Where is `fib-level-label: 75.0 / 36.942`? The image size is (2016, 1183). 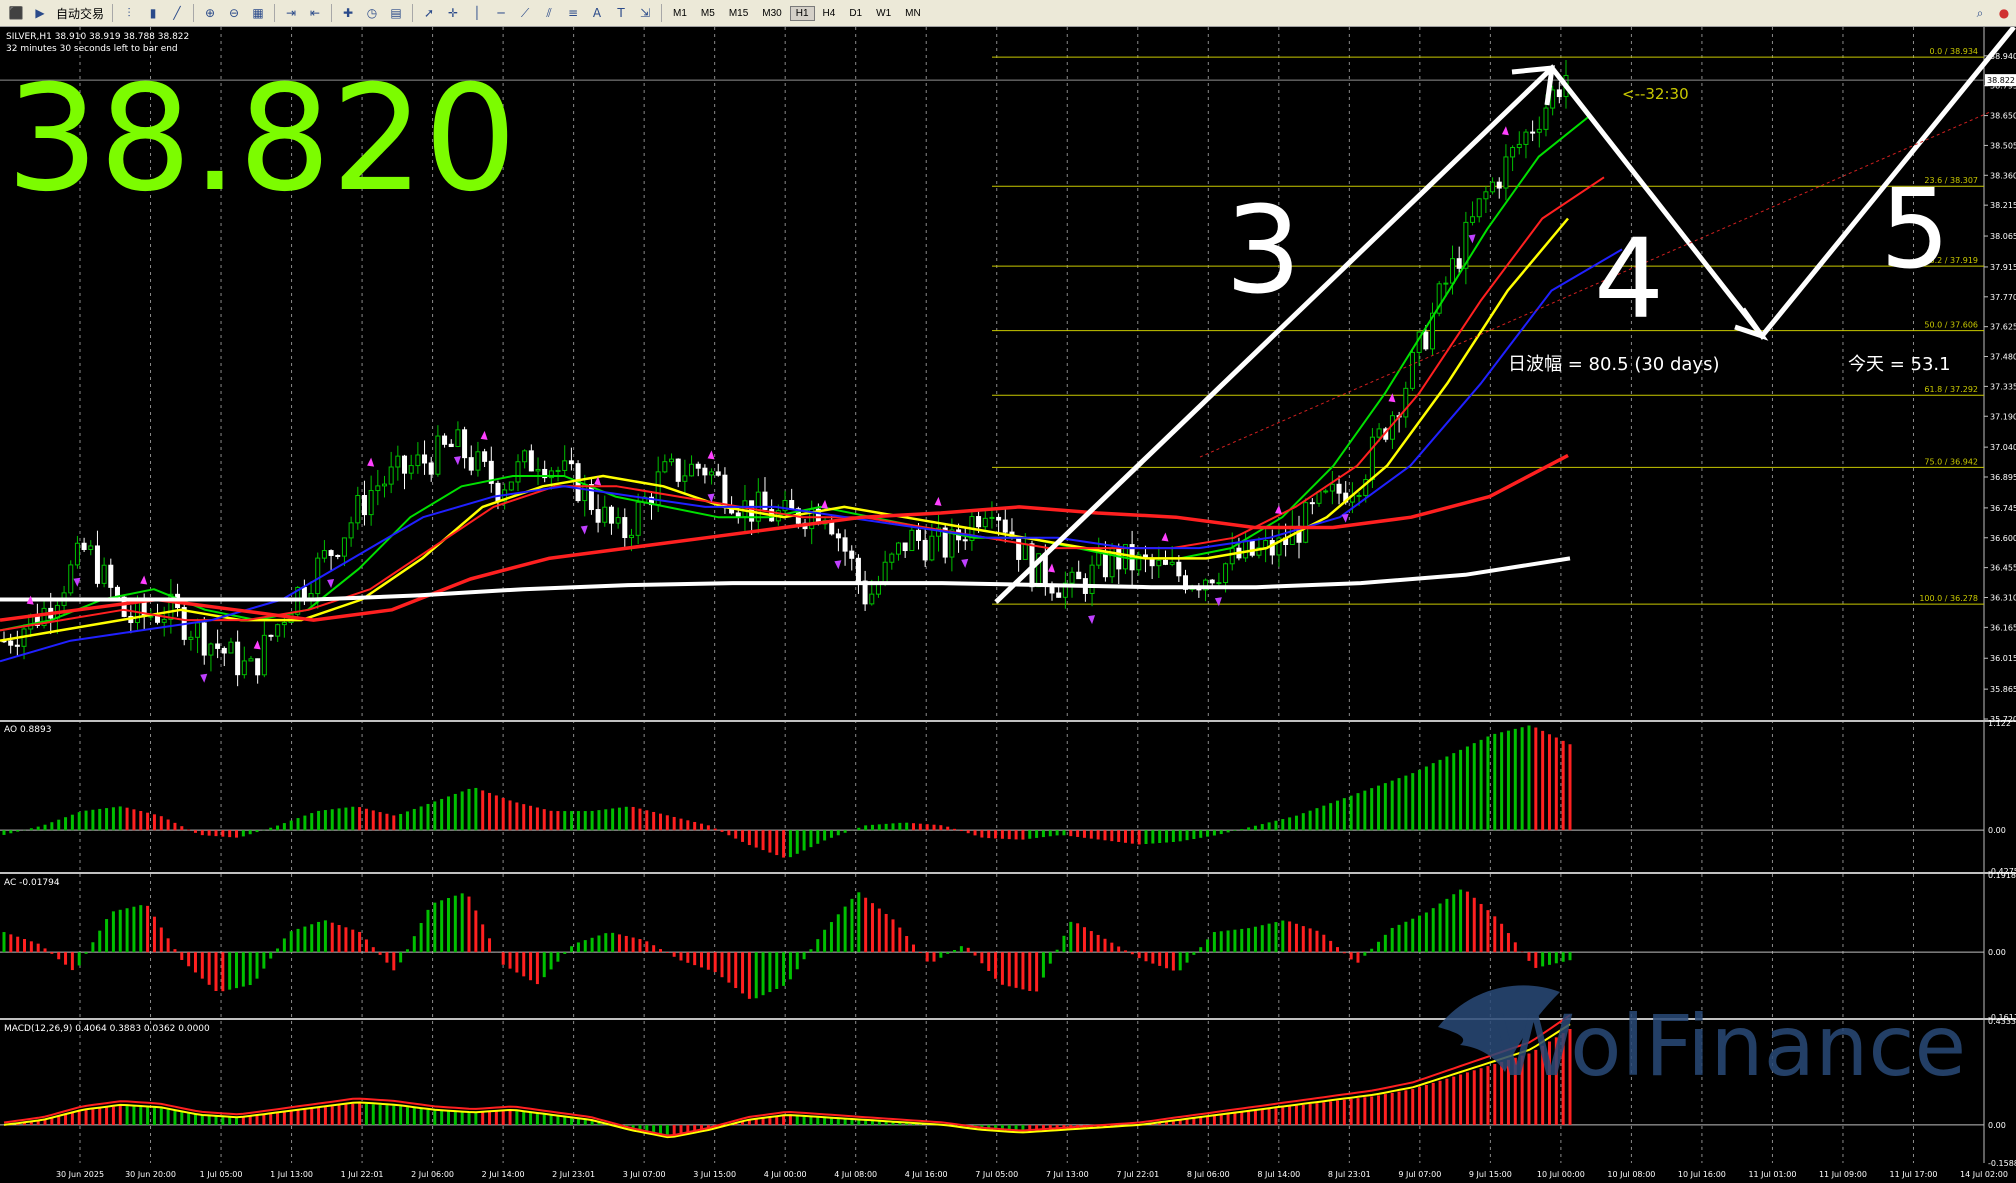 fib-level-label: 75.0 / 36.942 is located at coordinates (1951, 461).